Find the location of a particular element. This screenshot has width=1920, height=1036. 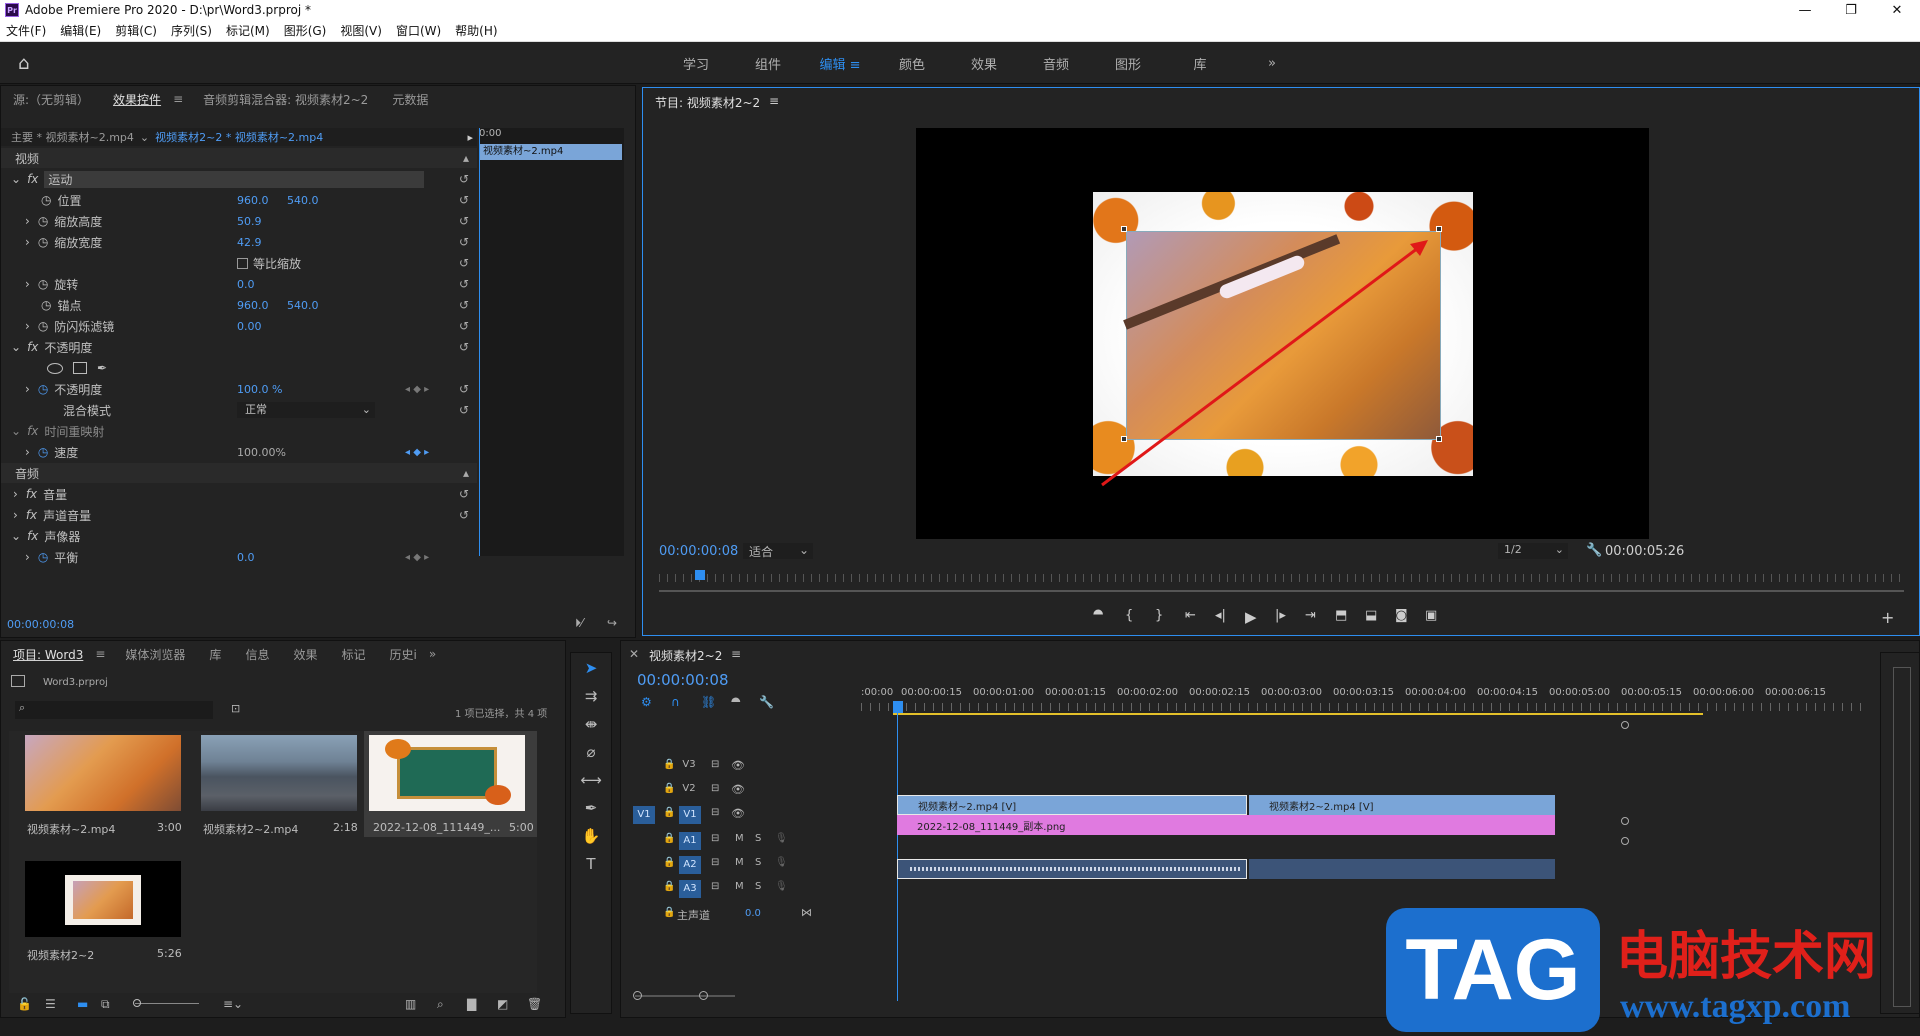

workspace-audio: 音频 is located at coordinates (1056, 63).